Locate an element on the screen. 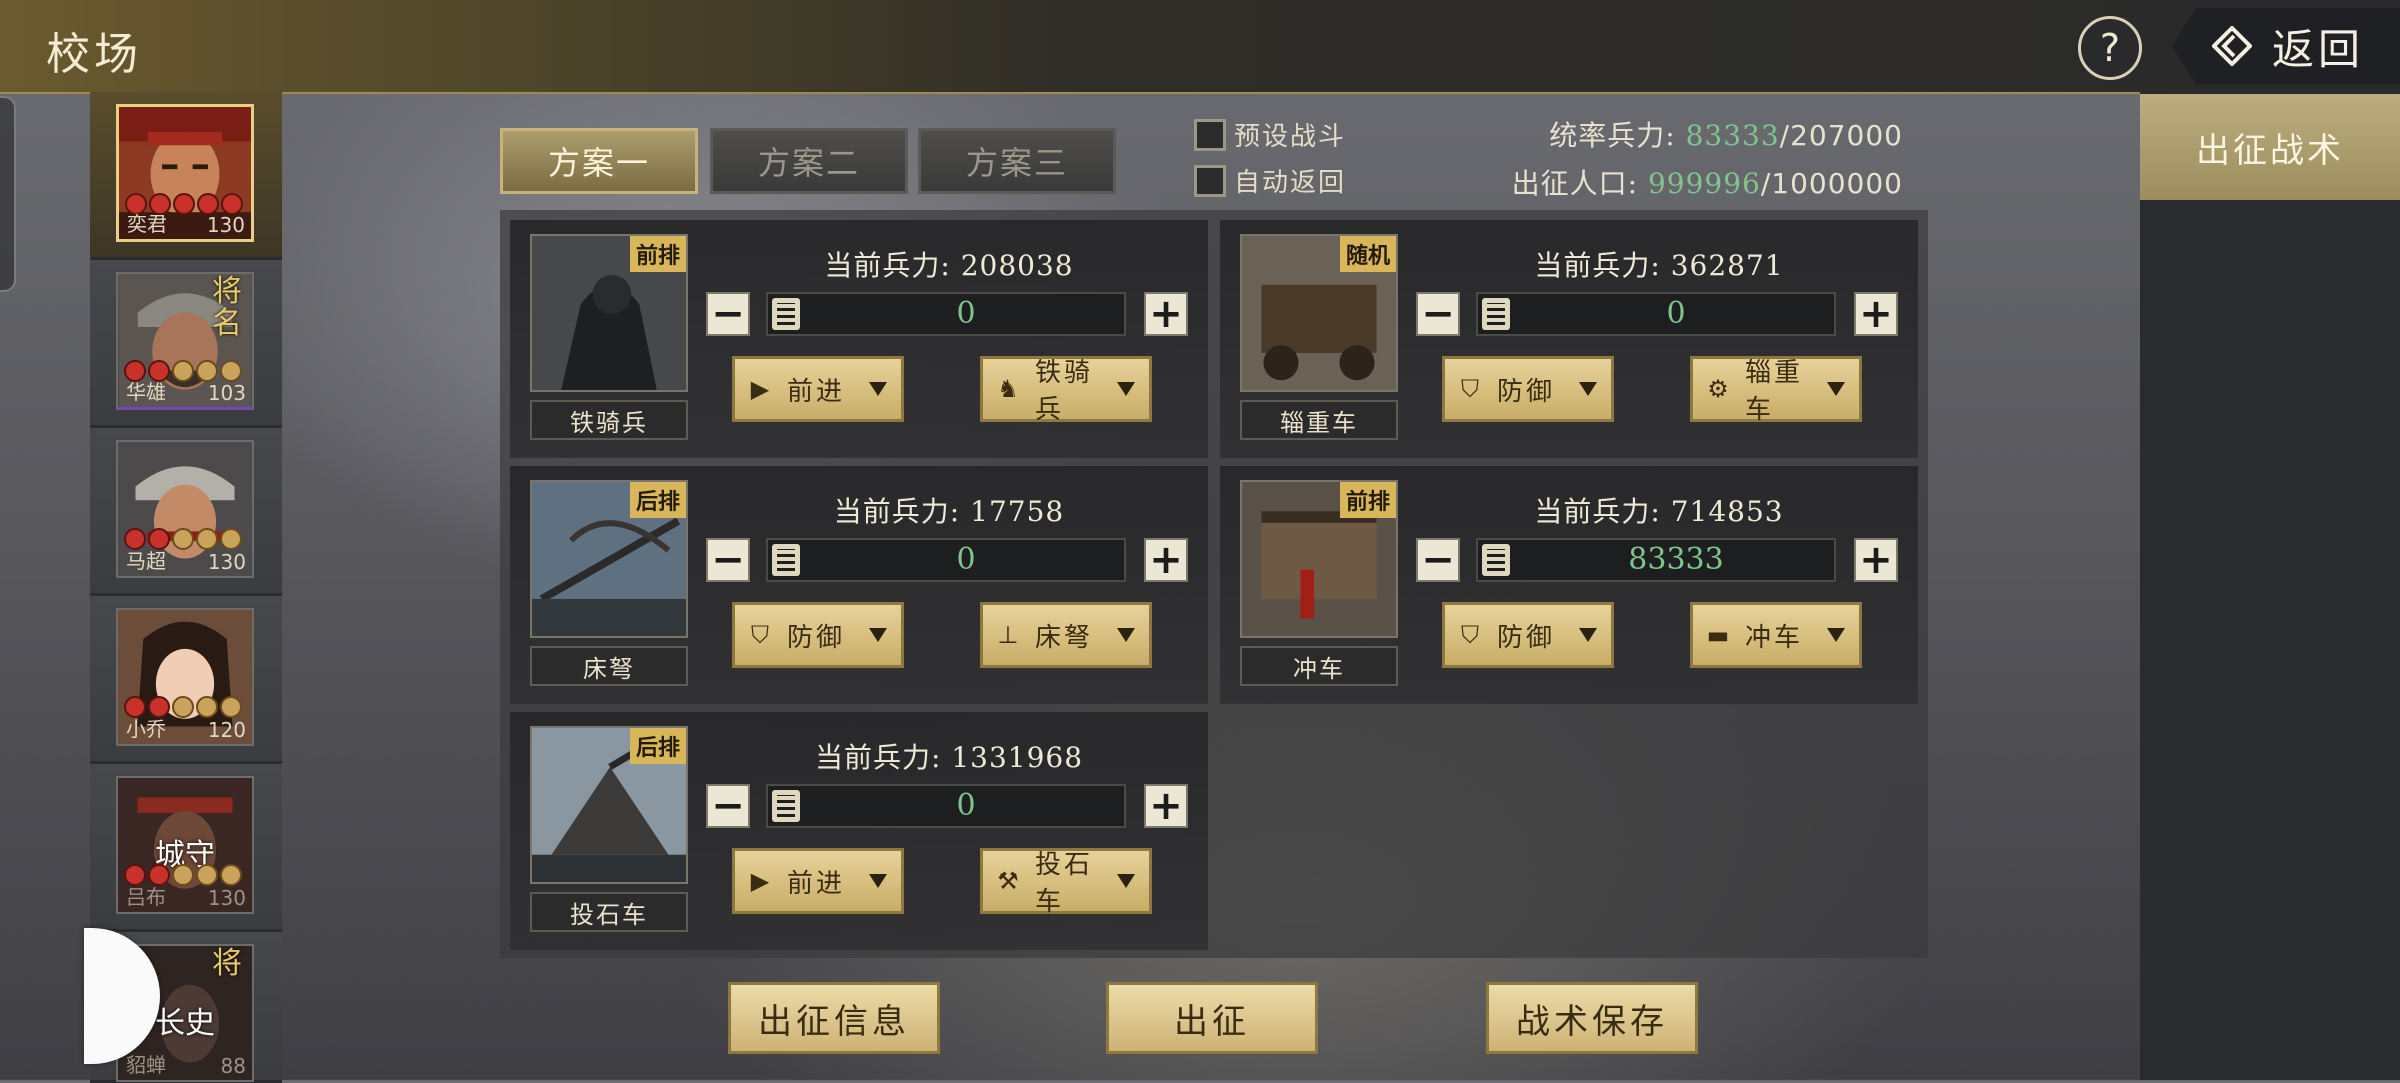 This screenshot has height=1083, width=2400. unit-image: 随机 is located at coordinates (1319, 313).